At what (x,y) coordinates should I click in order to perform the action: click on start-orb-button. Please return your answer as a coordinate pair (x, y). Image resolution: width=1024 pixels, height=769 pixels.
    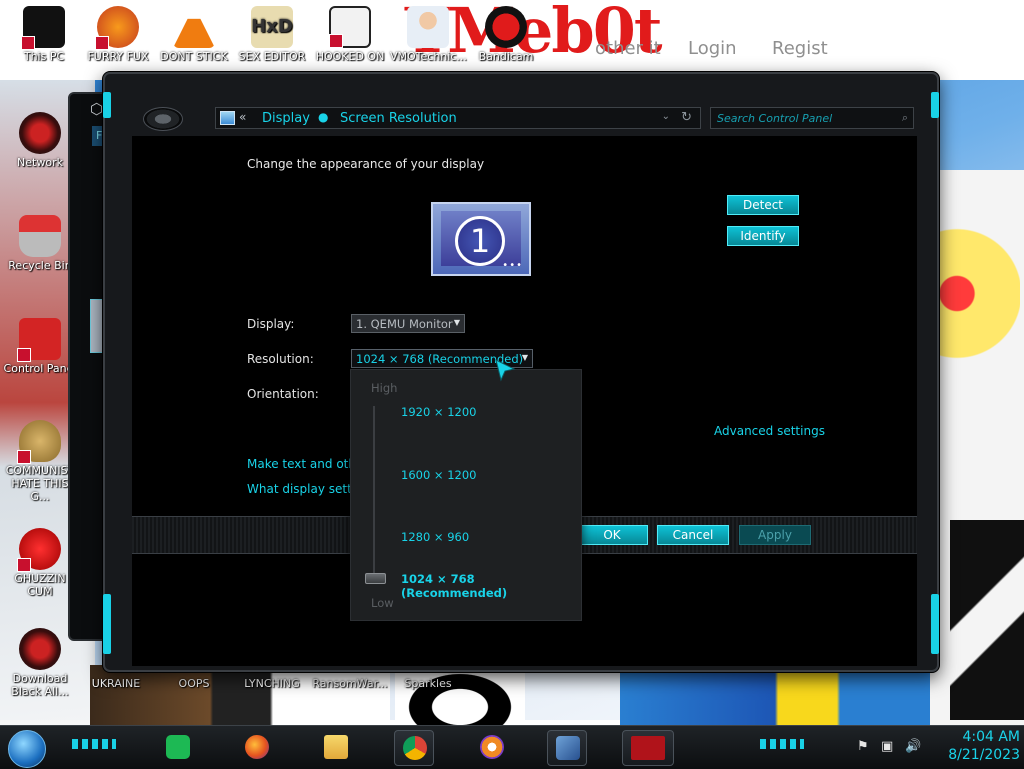
    Looking at the image, I should click on (27, 749).